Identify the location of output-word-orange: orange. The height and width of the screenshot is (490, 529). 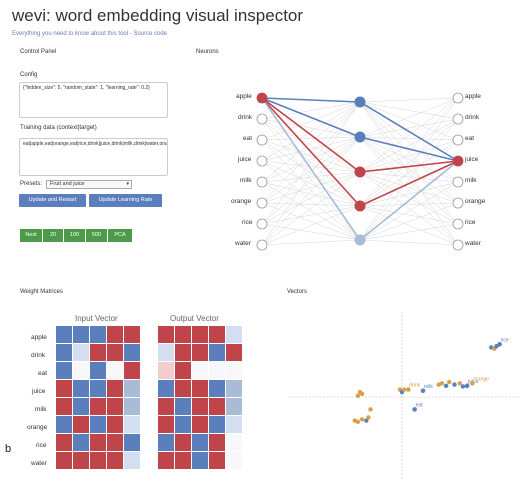
(475, 201).